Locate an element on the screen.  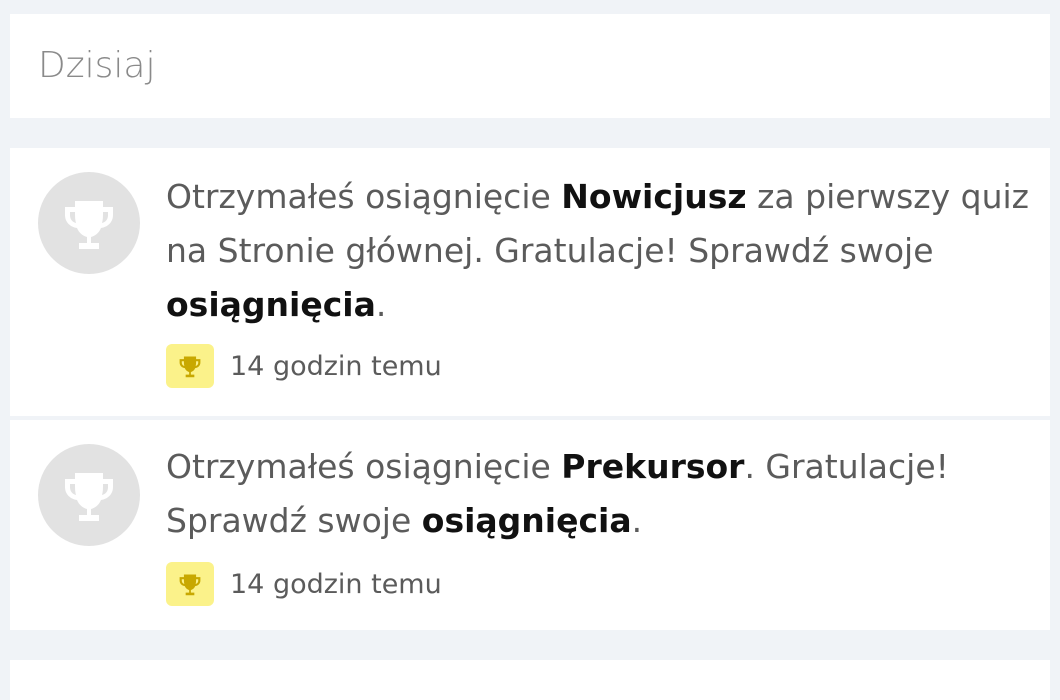
achievement-name: Nowicjusz is located at coordinates (654, 196).